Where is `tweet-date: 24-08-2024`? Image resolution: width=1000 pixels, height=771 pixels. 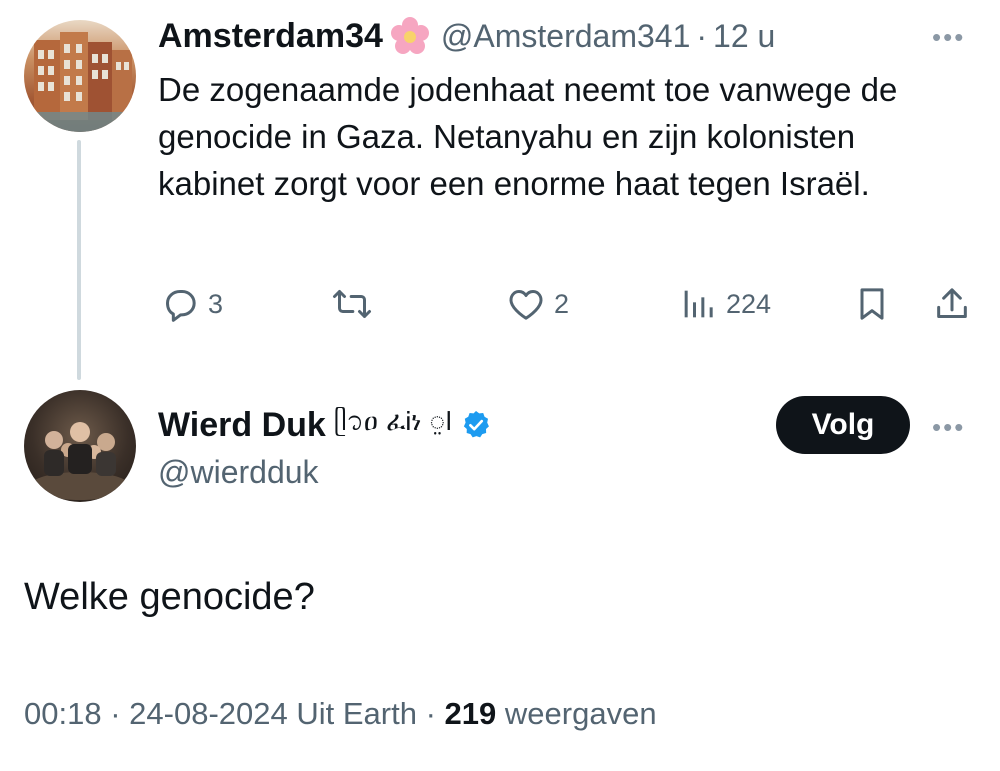 tweet-date: 24-08-2024 is located at coordinates (208, 713).